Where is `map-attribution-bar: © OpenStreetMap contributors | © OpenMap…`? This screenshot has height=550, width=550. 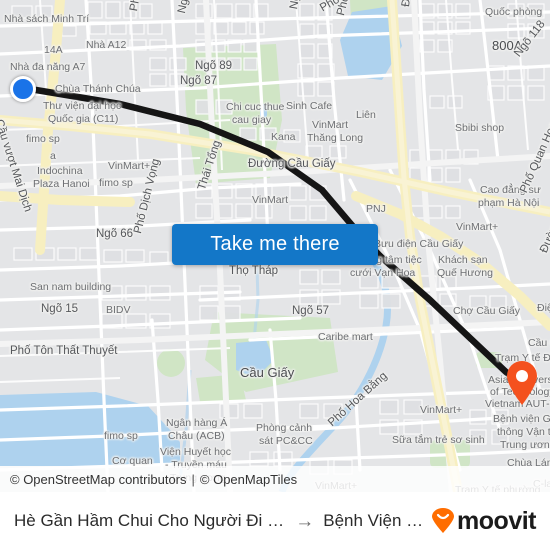 map-attribution-bar: © OpenStreetMap contributors | © OpenMap… is located at coordinates (275, 479).